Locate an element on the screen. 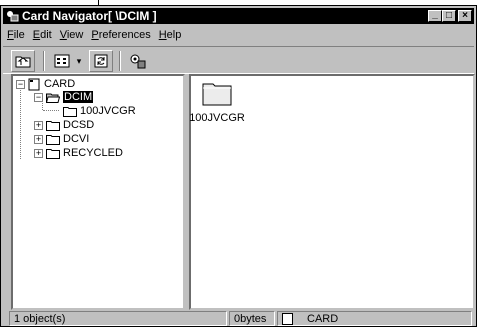  maximize-icon: □ is located at coordinates (449, 15).